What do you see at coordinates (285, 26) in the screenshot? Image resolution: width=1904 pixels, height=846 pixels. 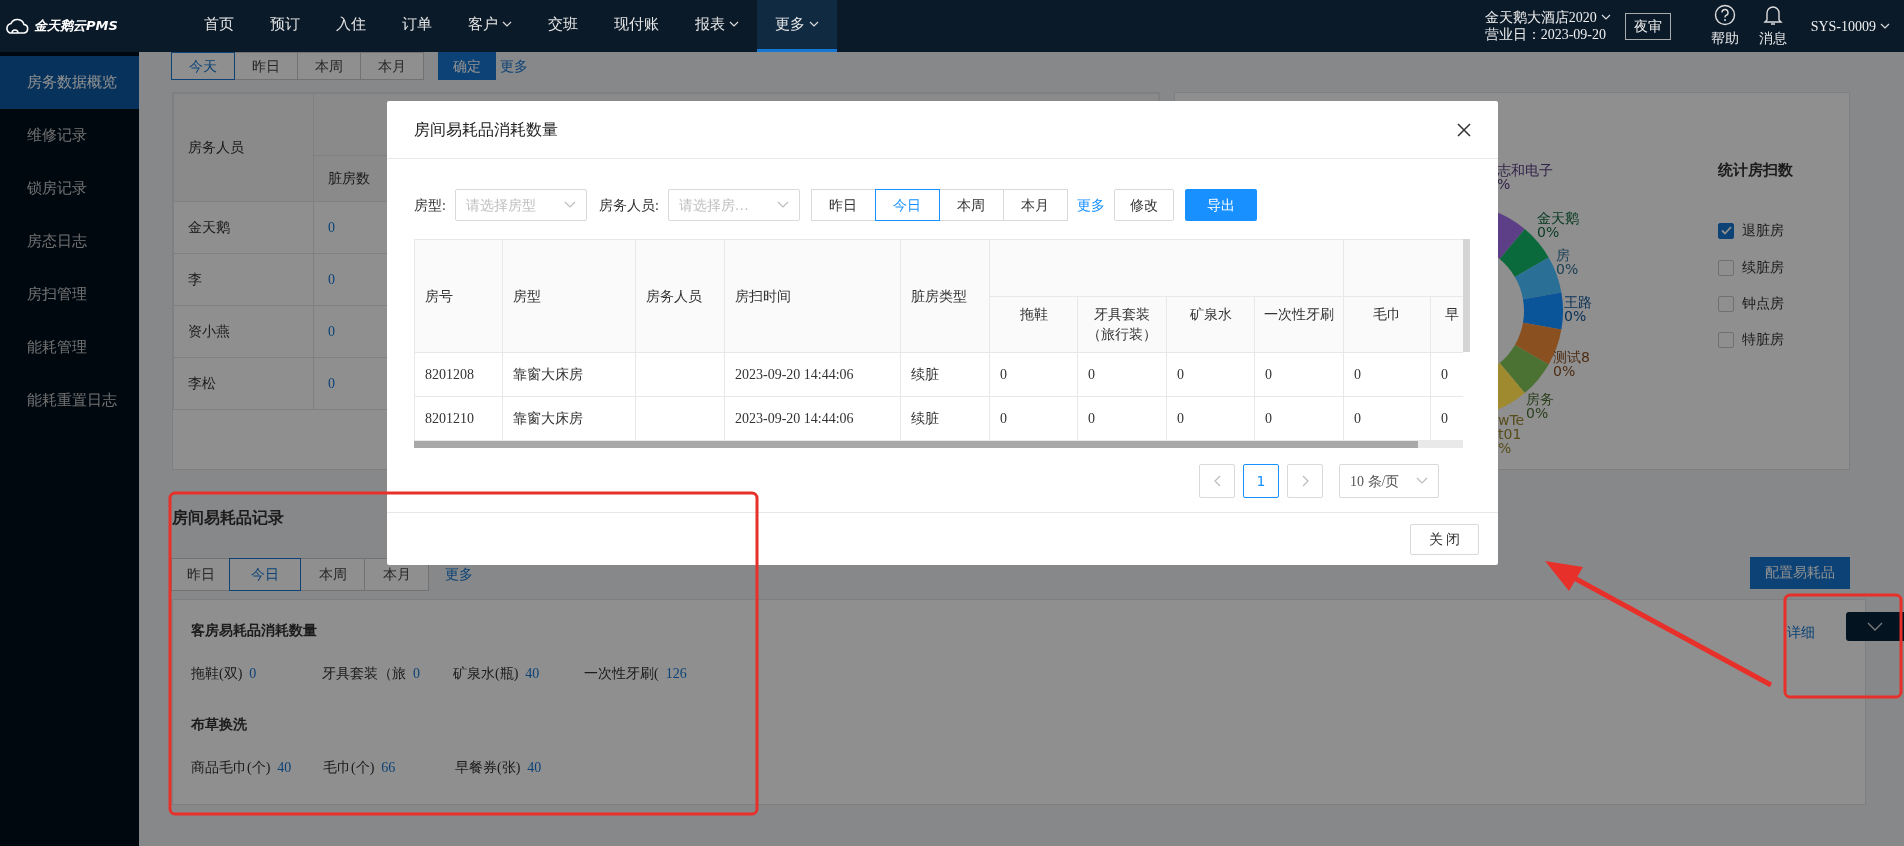 I see `menu-item: 预订` at bounding box center [285, 26].